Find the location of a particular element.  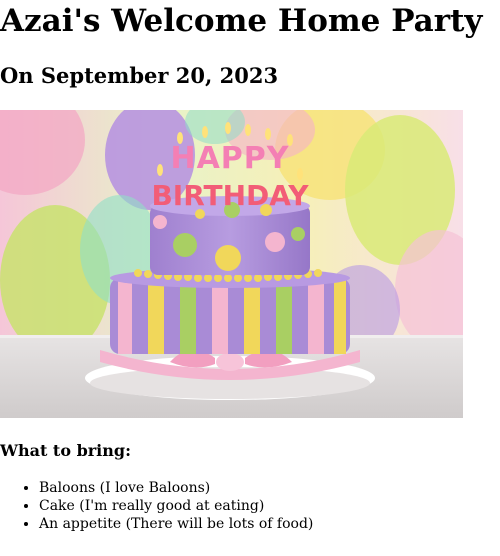

list-item: Baloons (I love Baloons) is located at coordinates (176, 488).